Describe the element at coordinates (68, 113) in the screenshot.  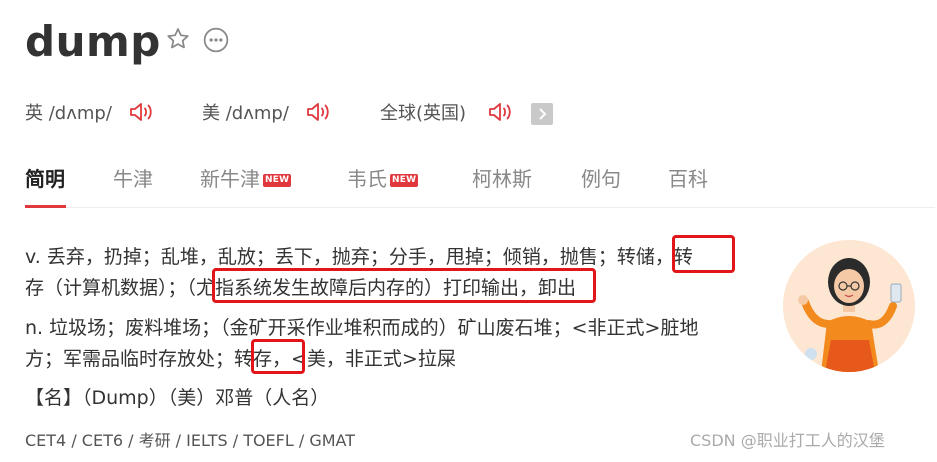
I see `pronunciation-uk: 英 /dʌmp/` at that location.